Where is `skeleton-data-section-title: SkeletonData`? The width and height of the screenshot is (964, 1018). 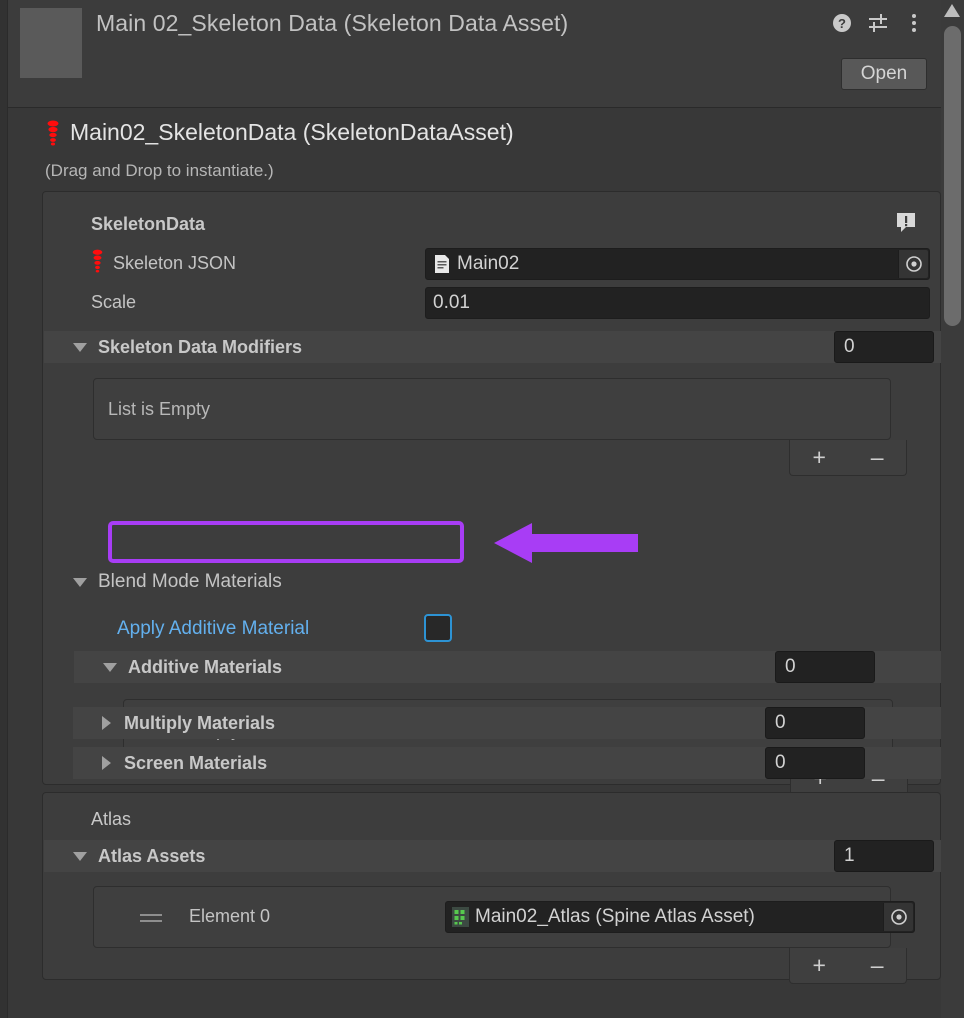
skeleton-data-section-title: SkeletonData is located at coordinates (148, 224).